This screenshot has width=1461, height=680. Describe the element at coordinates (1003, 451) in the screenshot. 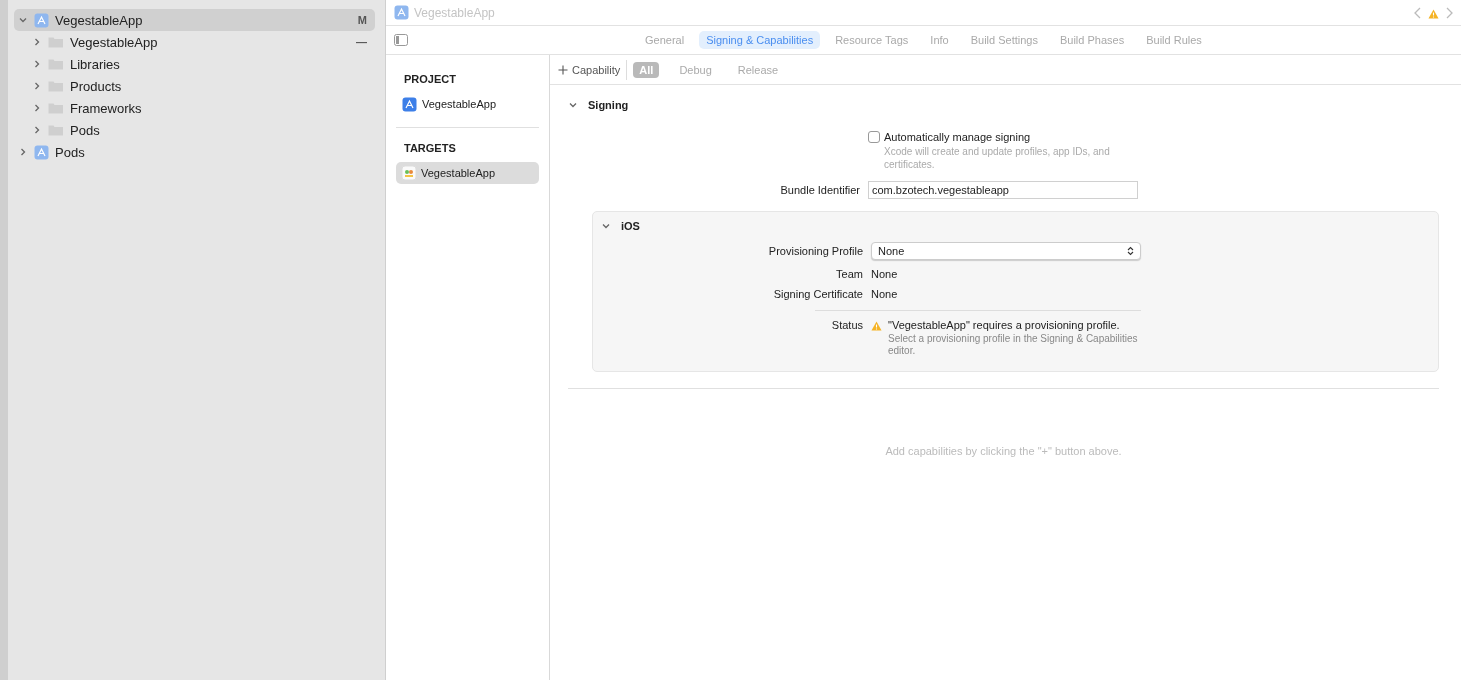

I see `empty-hint: Add capabilities by clicking the "+" button above.` at that location.